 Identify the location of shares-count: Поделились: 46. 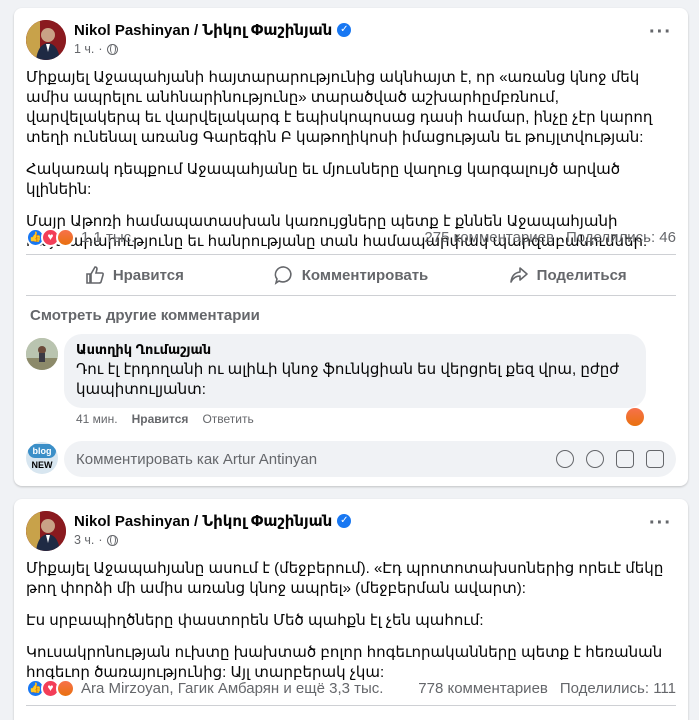
(621, 237).